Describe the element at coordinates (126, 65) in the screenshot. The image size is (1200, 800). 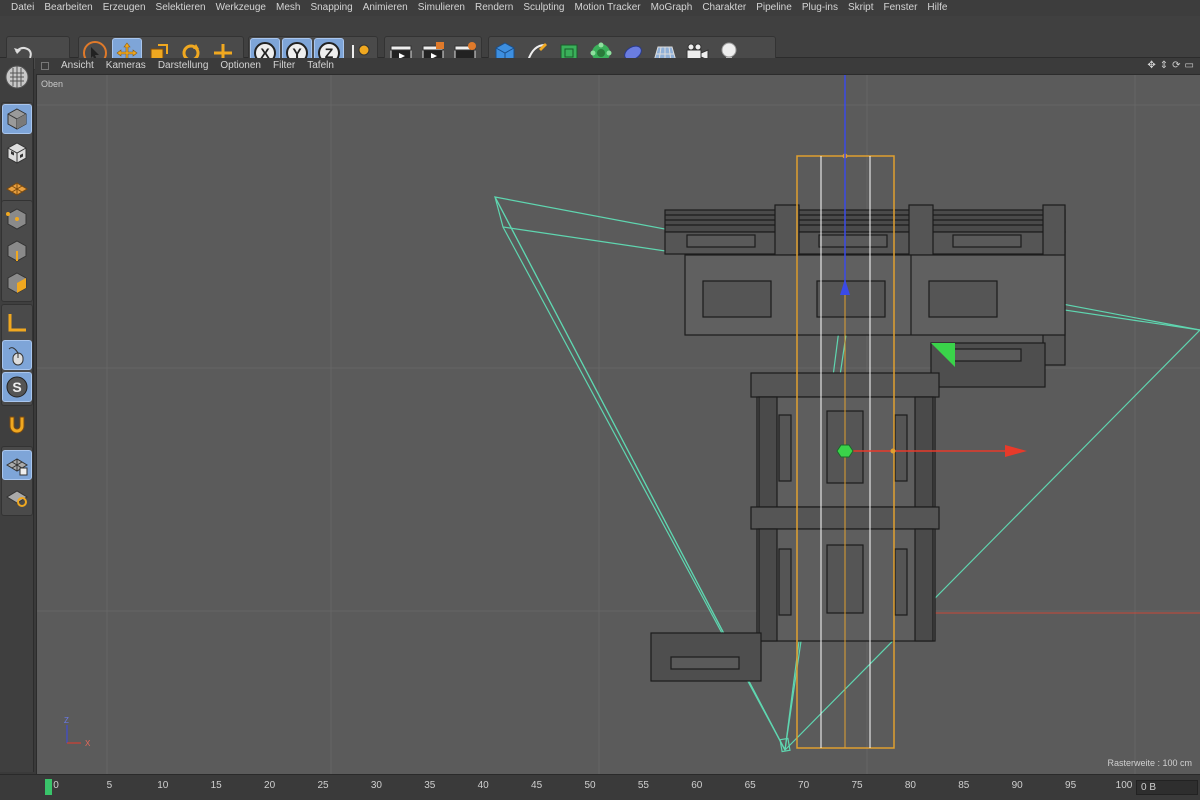
I see `viewport-menu-item: Kameras` at that location.